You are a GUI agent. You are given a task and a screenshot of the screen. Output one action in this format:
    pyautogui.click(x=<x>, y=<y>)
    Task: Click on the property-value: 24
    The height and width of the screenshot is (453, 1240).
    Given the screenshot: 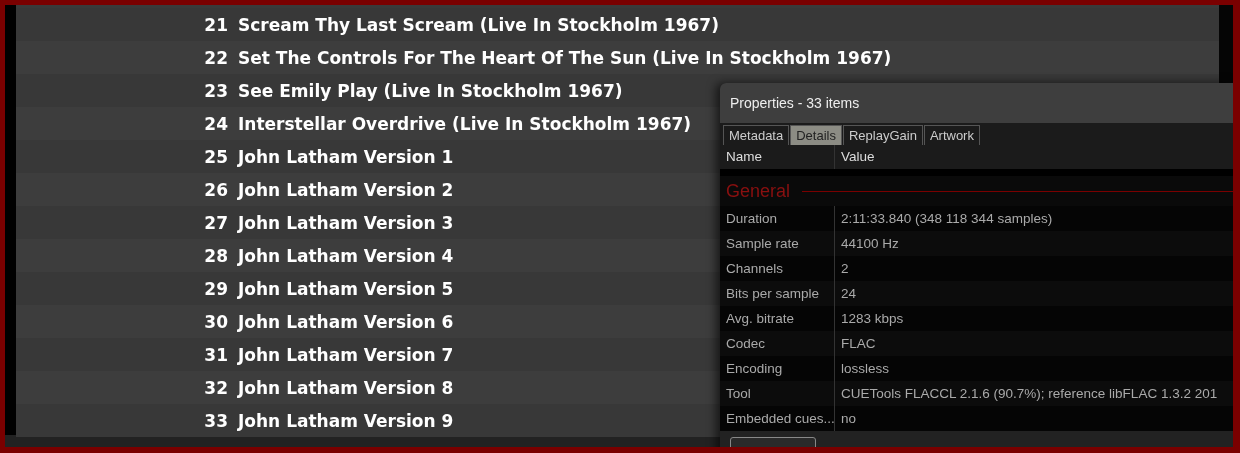 What is the action you would take?
    pyautogui.click(x=848, y=294)
    